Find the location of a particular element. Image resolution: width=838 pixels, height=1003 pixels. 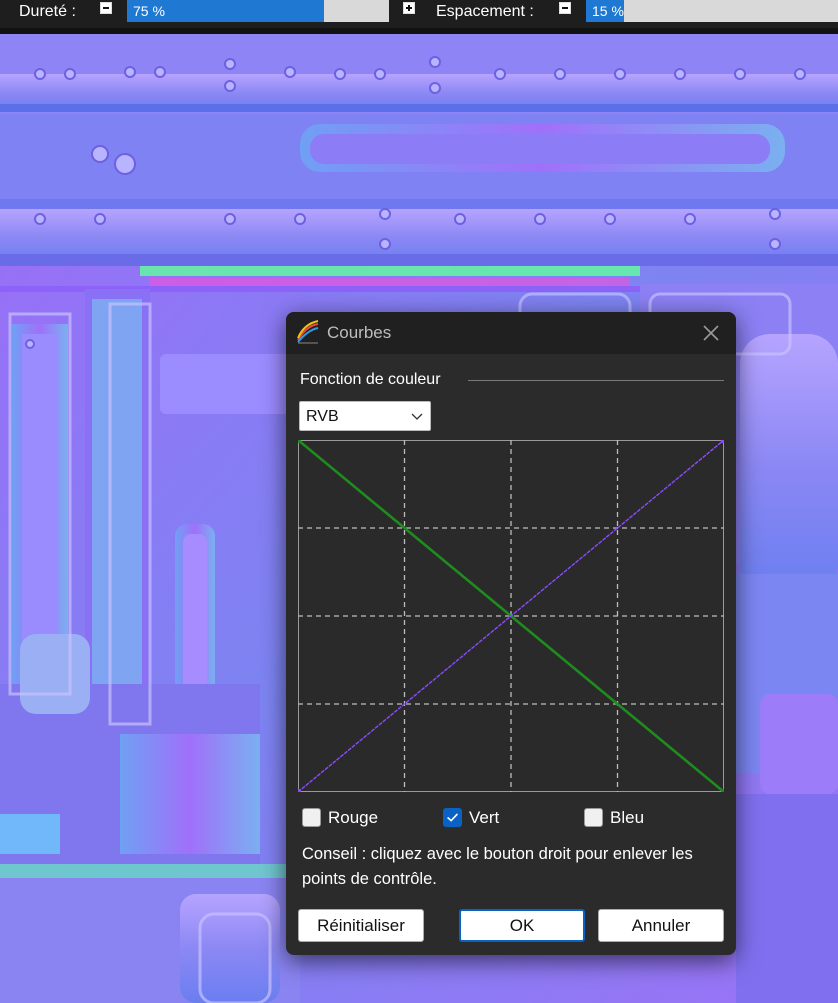

cancel-button: Annuler is located at coordinates (661, 925).